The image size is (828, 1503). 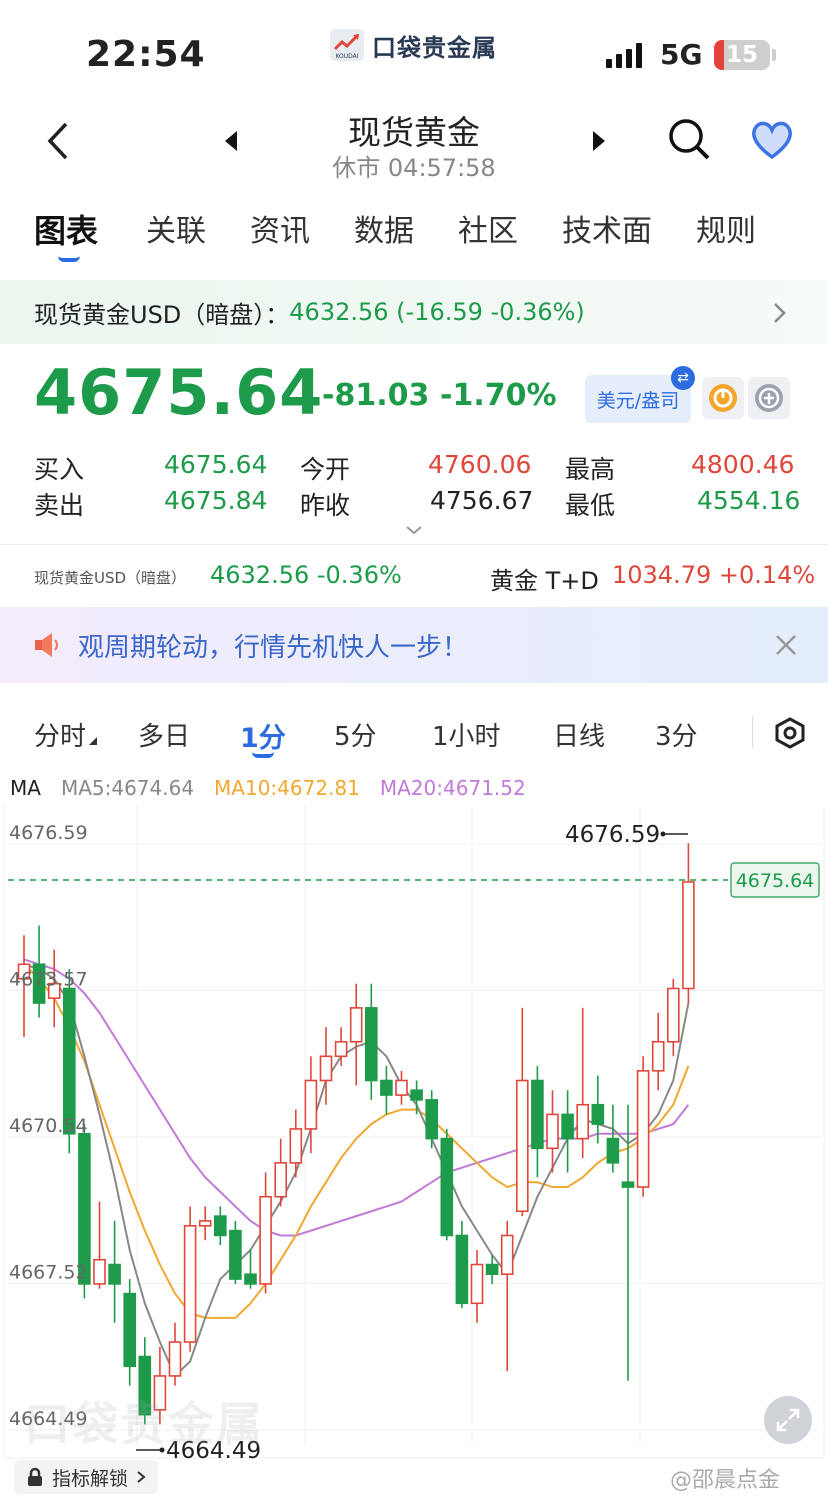 I want to click on settings-hexagon-icon, so click(x=790, y=733).